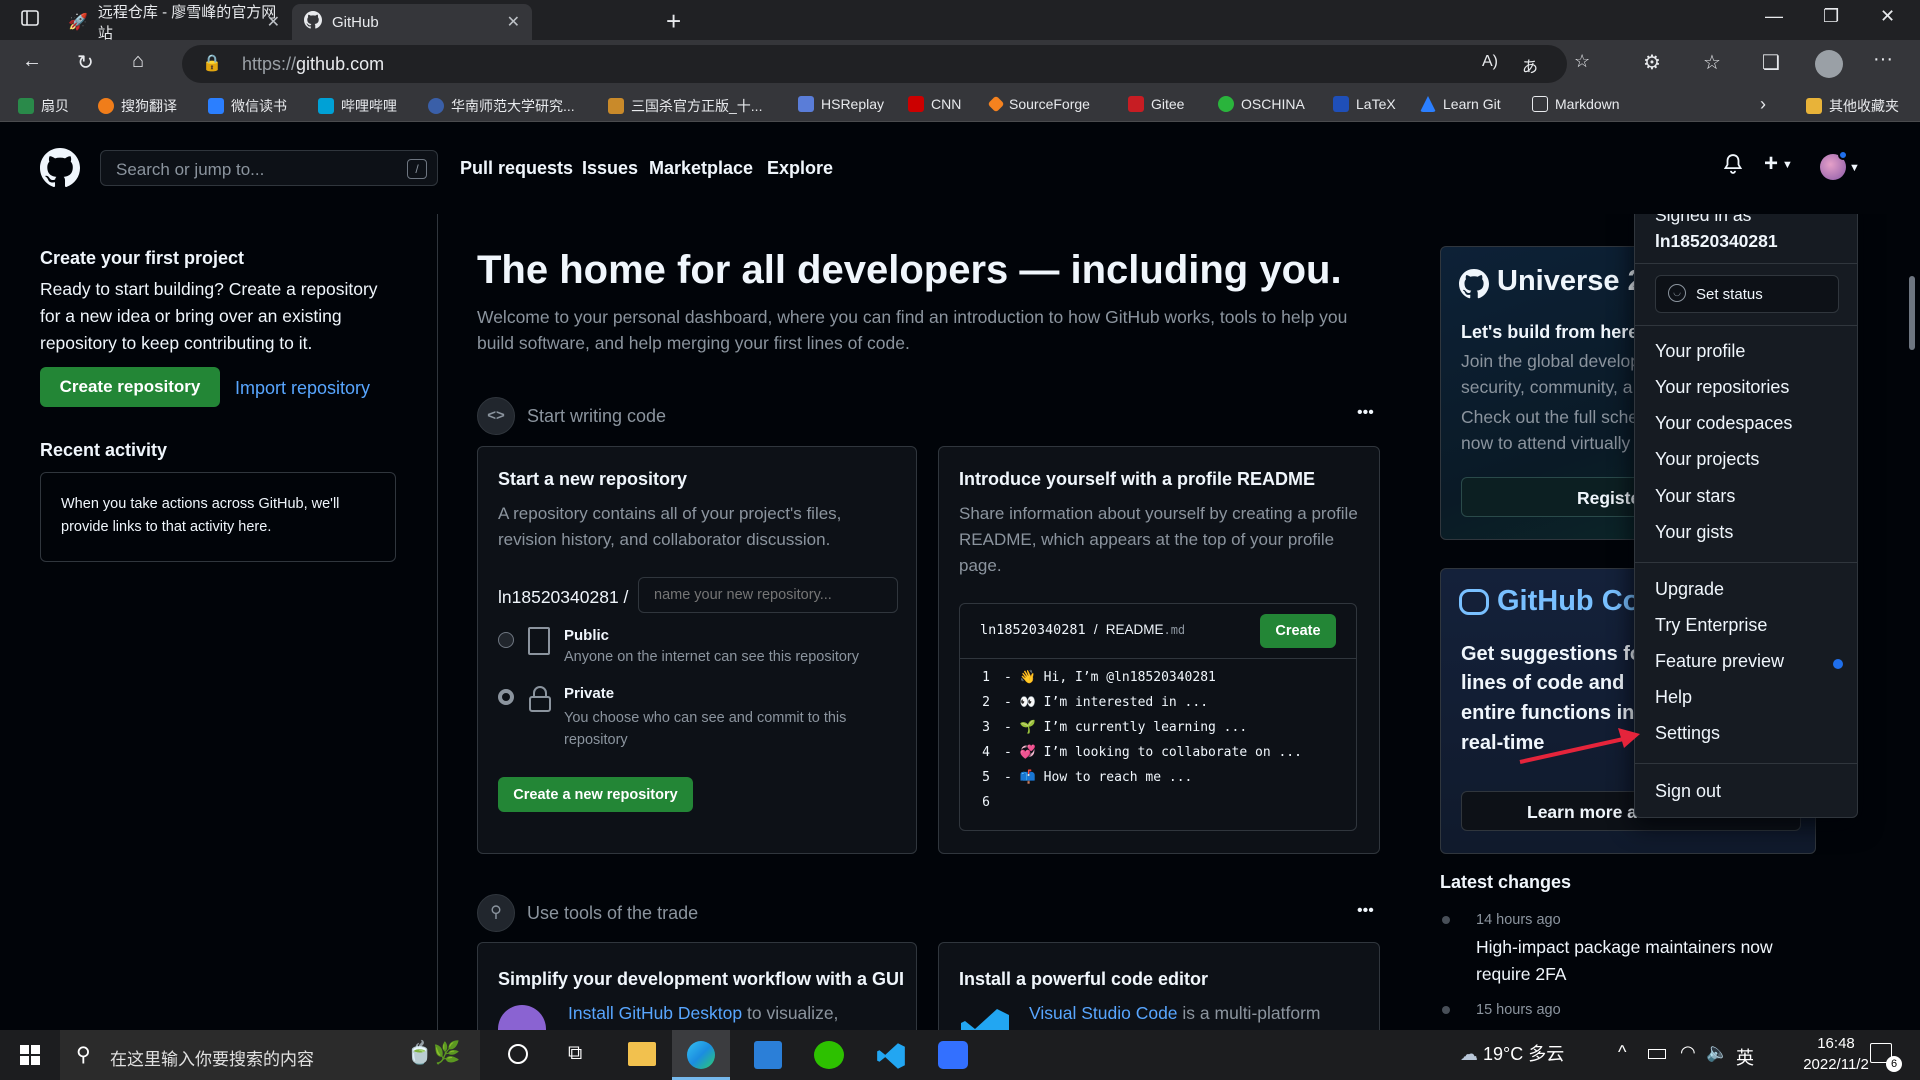 Image resolution: width=1920 pixels, height=1080 pixels. I want to click on bookmark-item: 微信读书, so click(247, 106).